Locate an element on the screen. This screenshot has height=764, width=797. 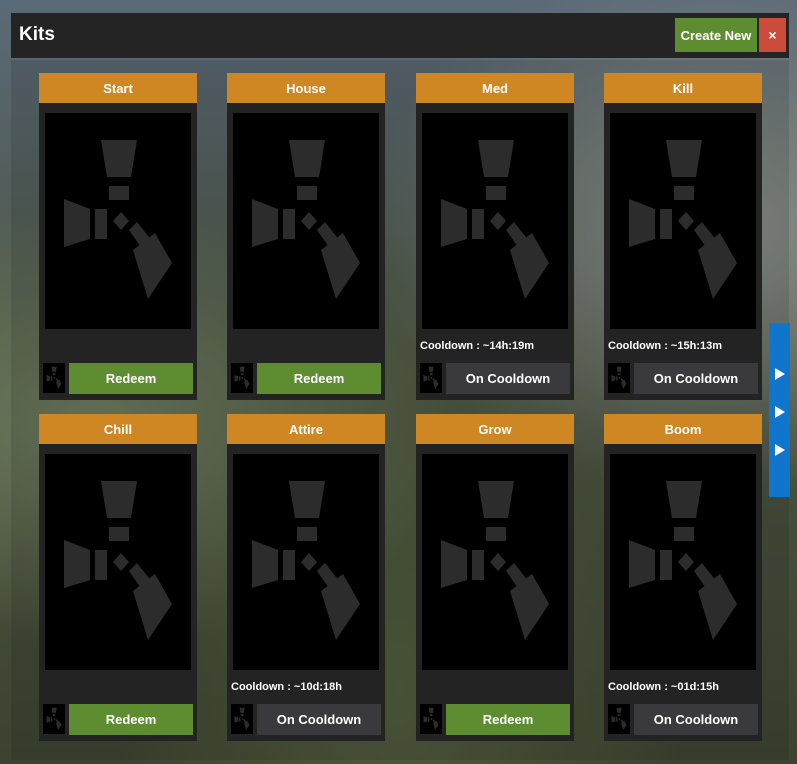
kit-name: Attire is located at coordinates (306, 429).